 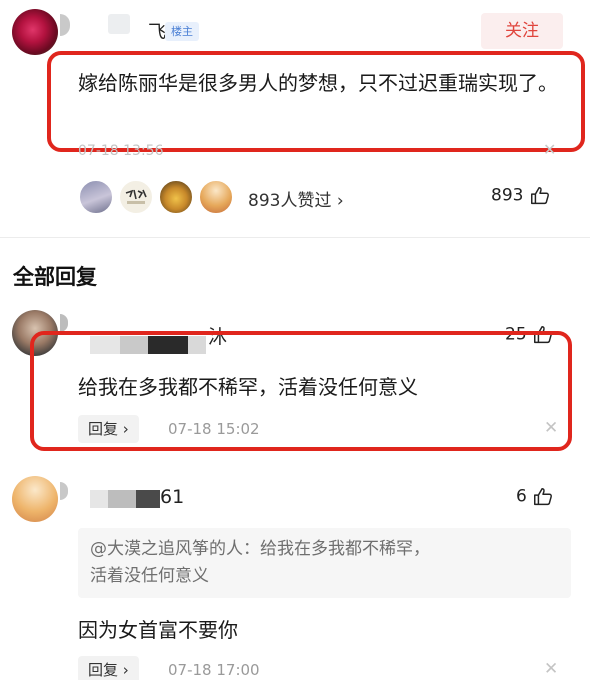 I want to click on follow-button: 关注, so click(x=522, y=31).